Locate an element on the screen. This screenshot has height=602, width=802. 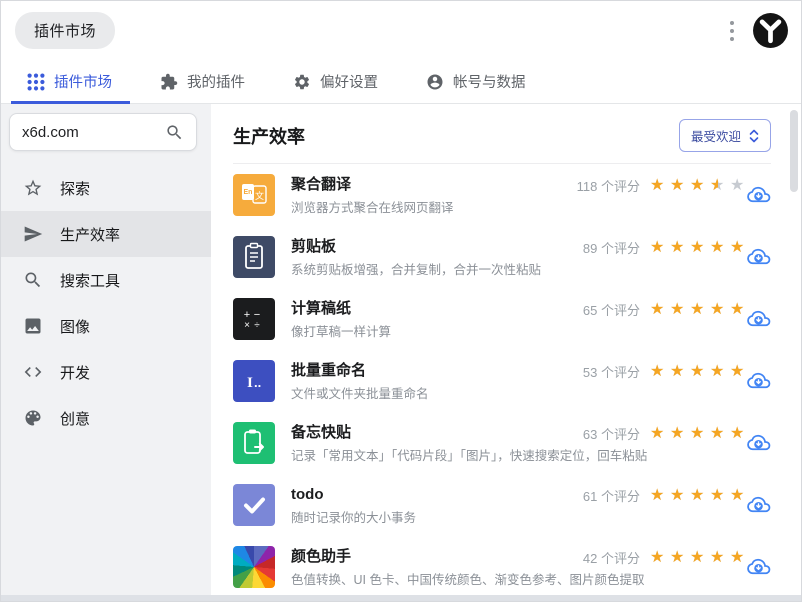
color-wheel-tile-icon is located at coordinates (254, 567).